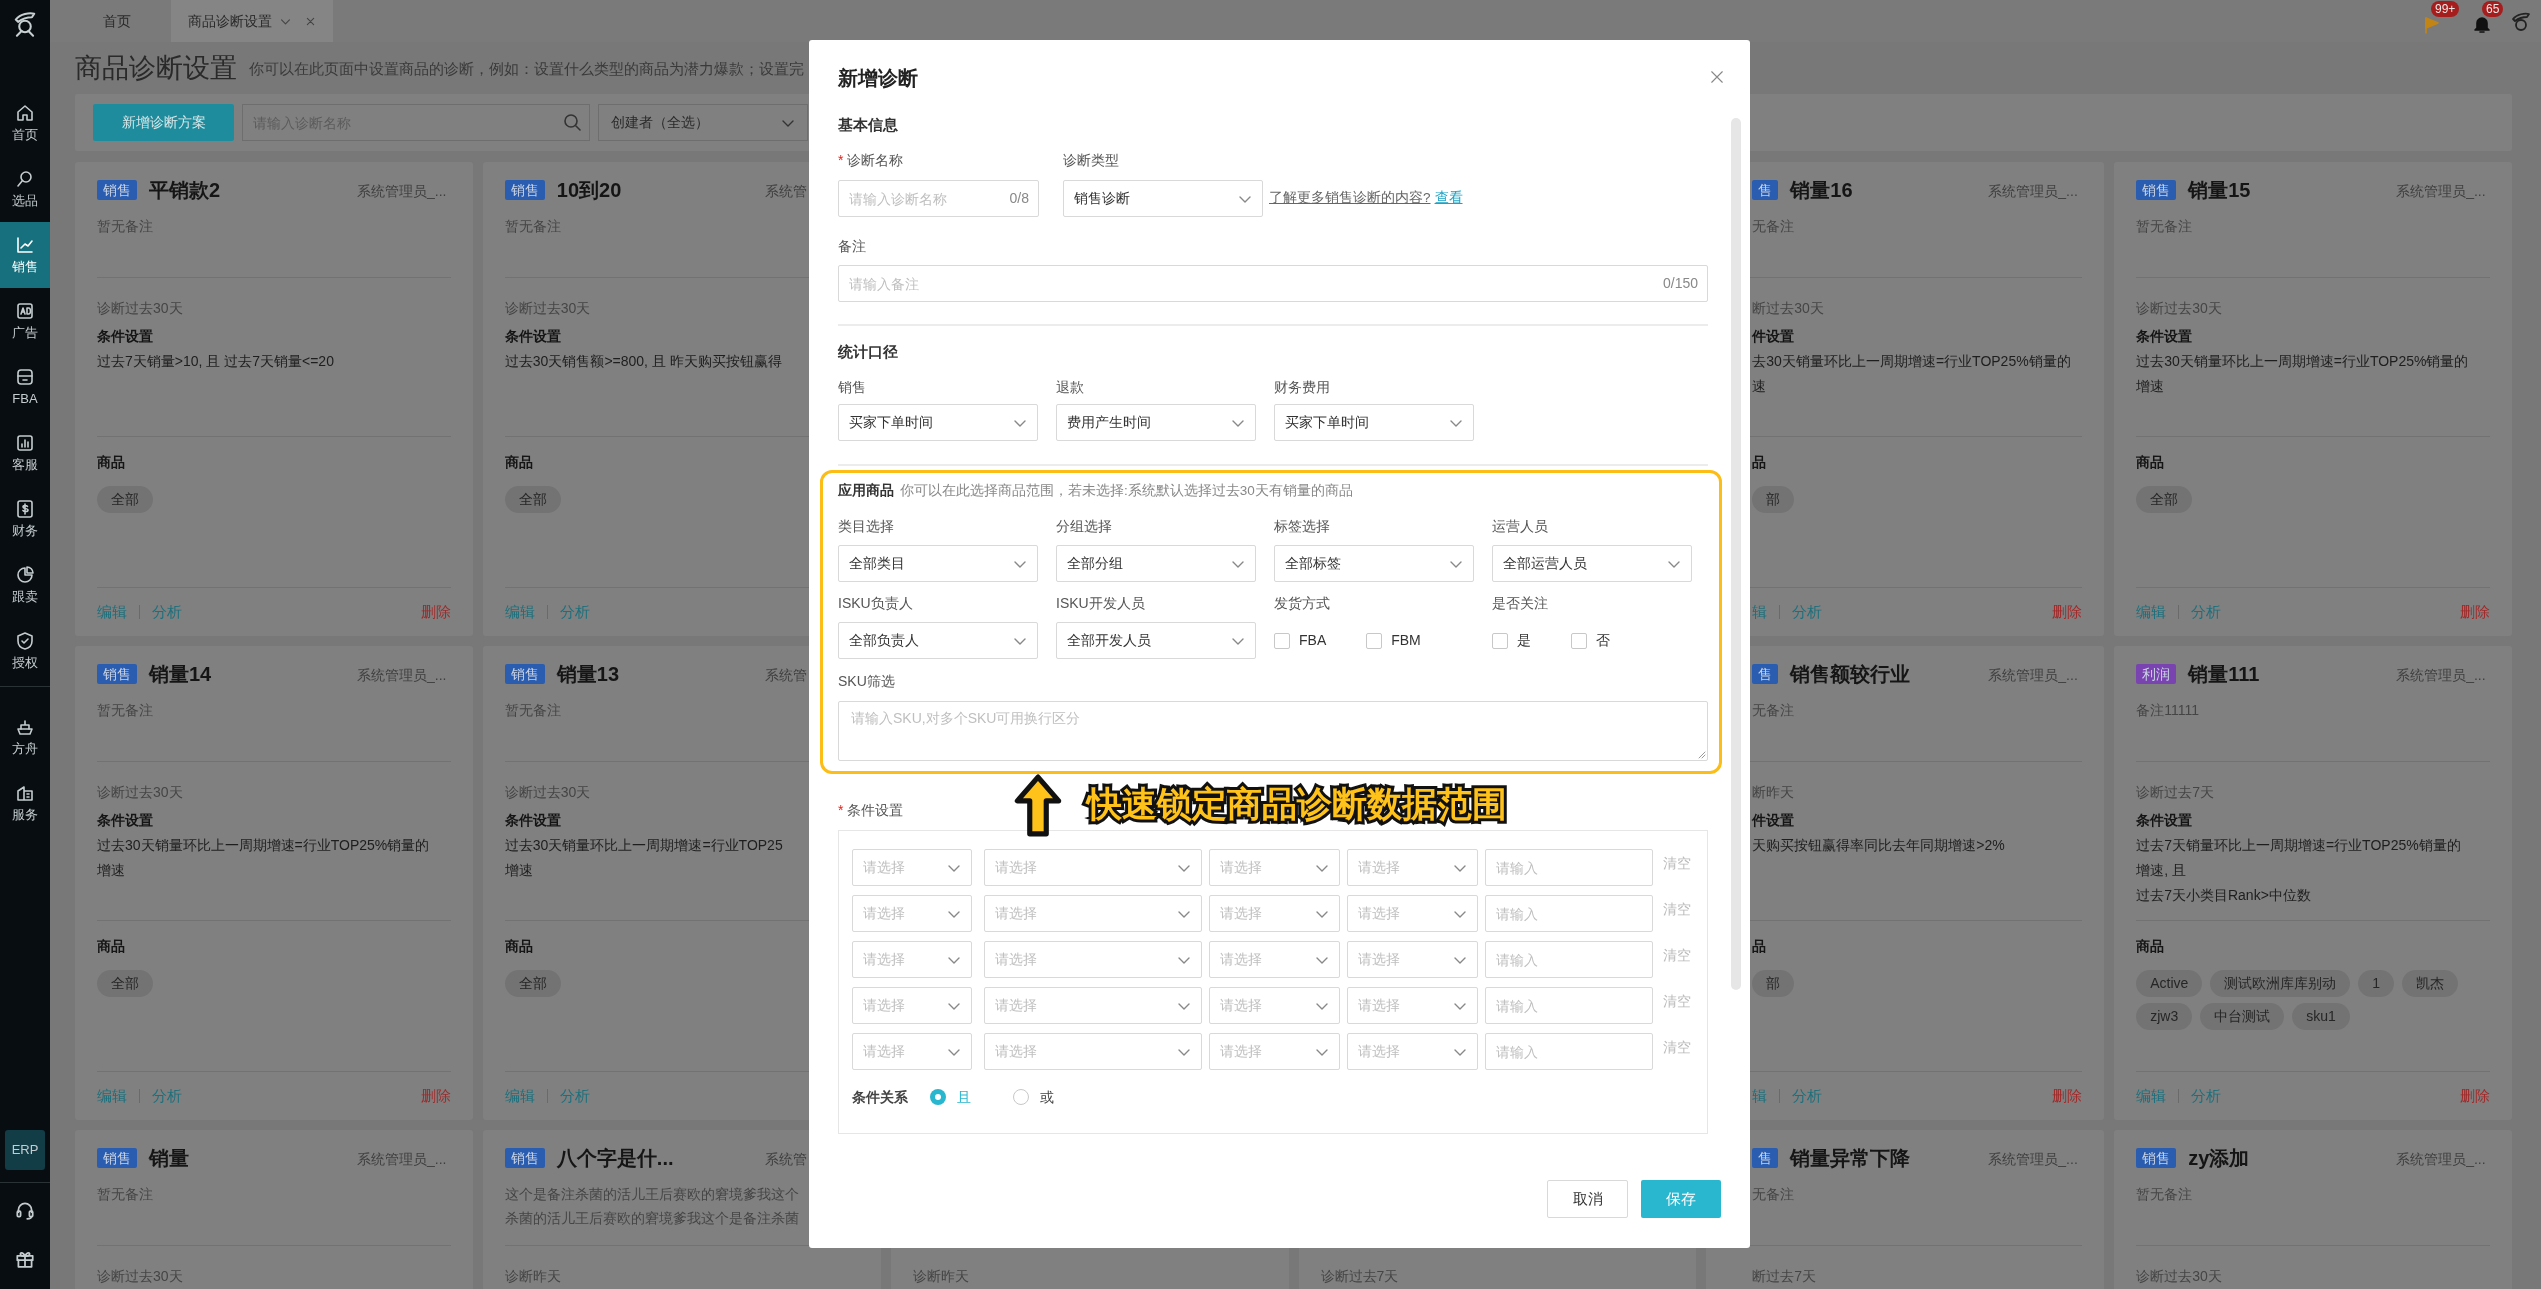 Image resolution: width=2541 pixels, height=1289 pixels. I want to click on scrollbar, so click(1736, 554).